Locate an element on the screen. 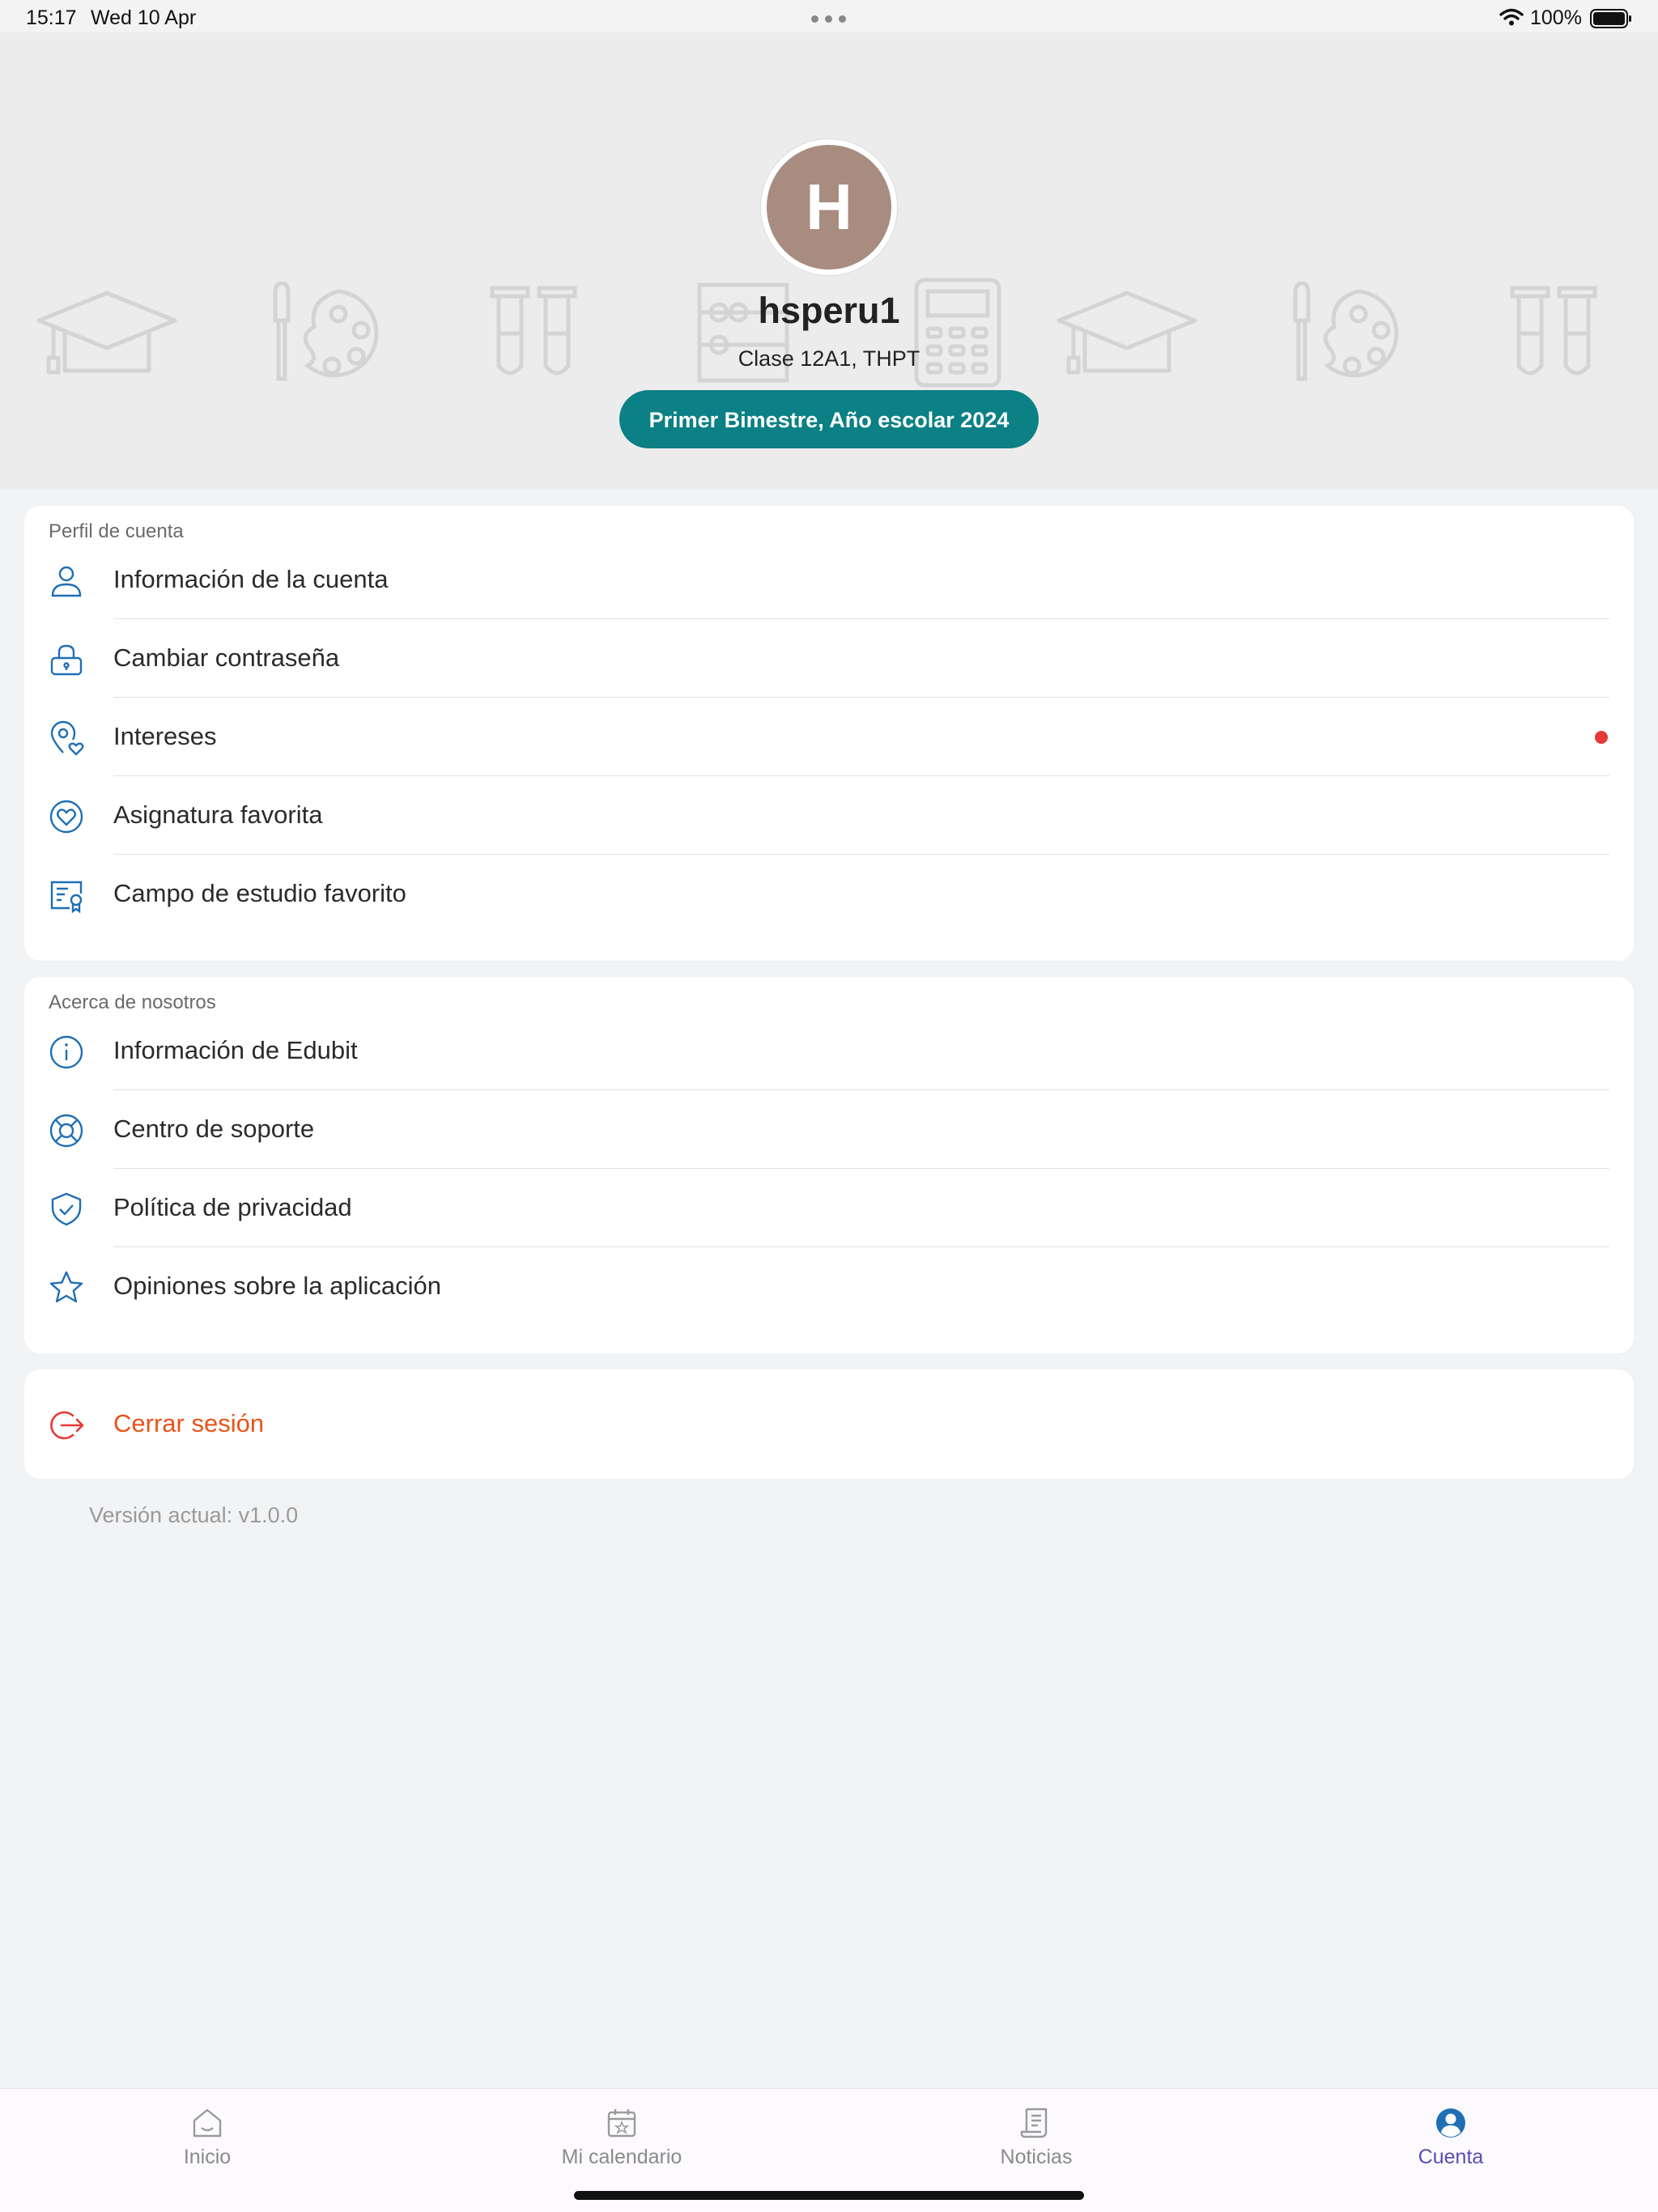 Image resolution: width=1658 pixels, height=2212 pixels. app-version: Versión actual: v1.0.0 is located at coordinates (194, 1515).